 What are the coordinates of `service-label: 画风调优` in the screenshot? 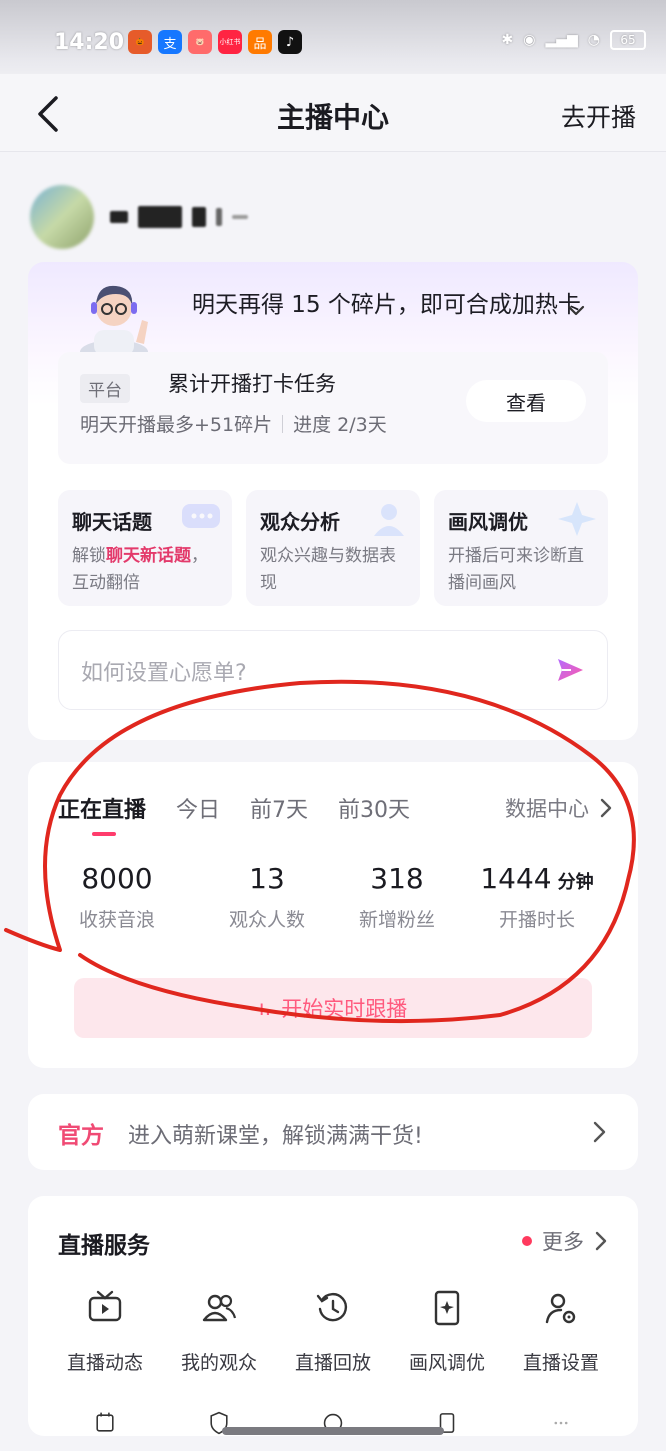 It's located at (446, 1363).